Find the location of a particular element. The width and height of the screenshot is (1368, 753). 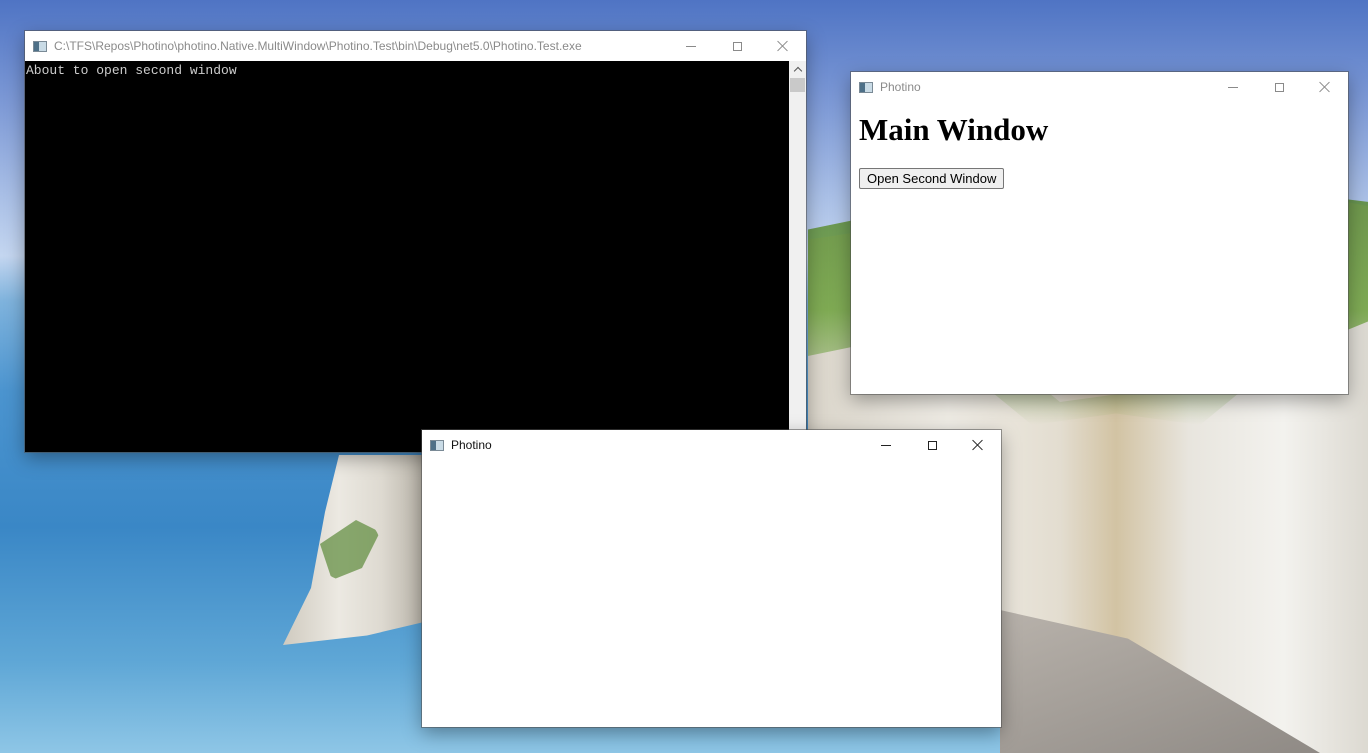

scroll-thumb is located at coordinates (797, 85).